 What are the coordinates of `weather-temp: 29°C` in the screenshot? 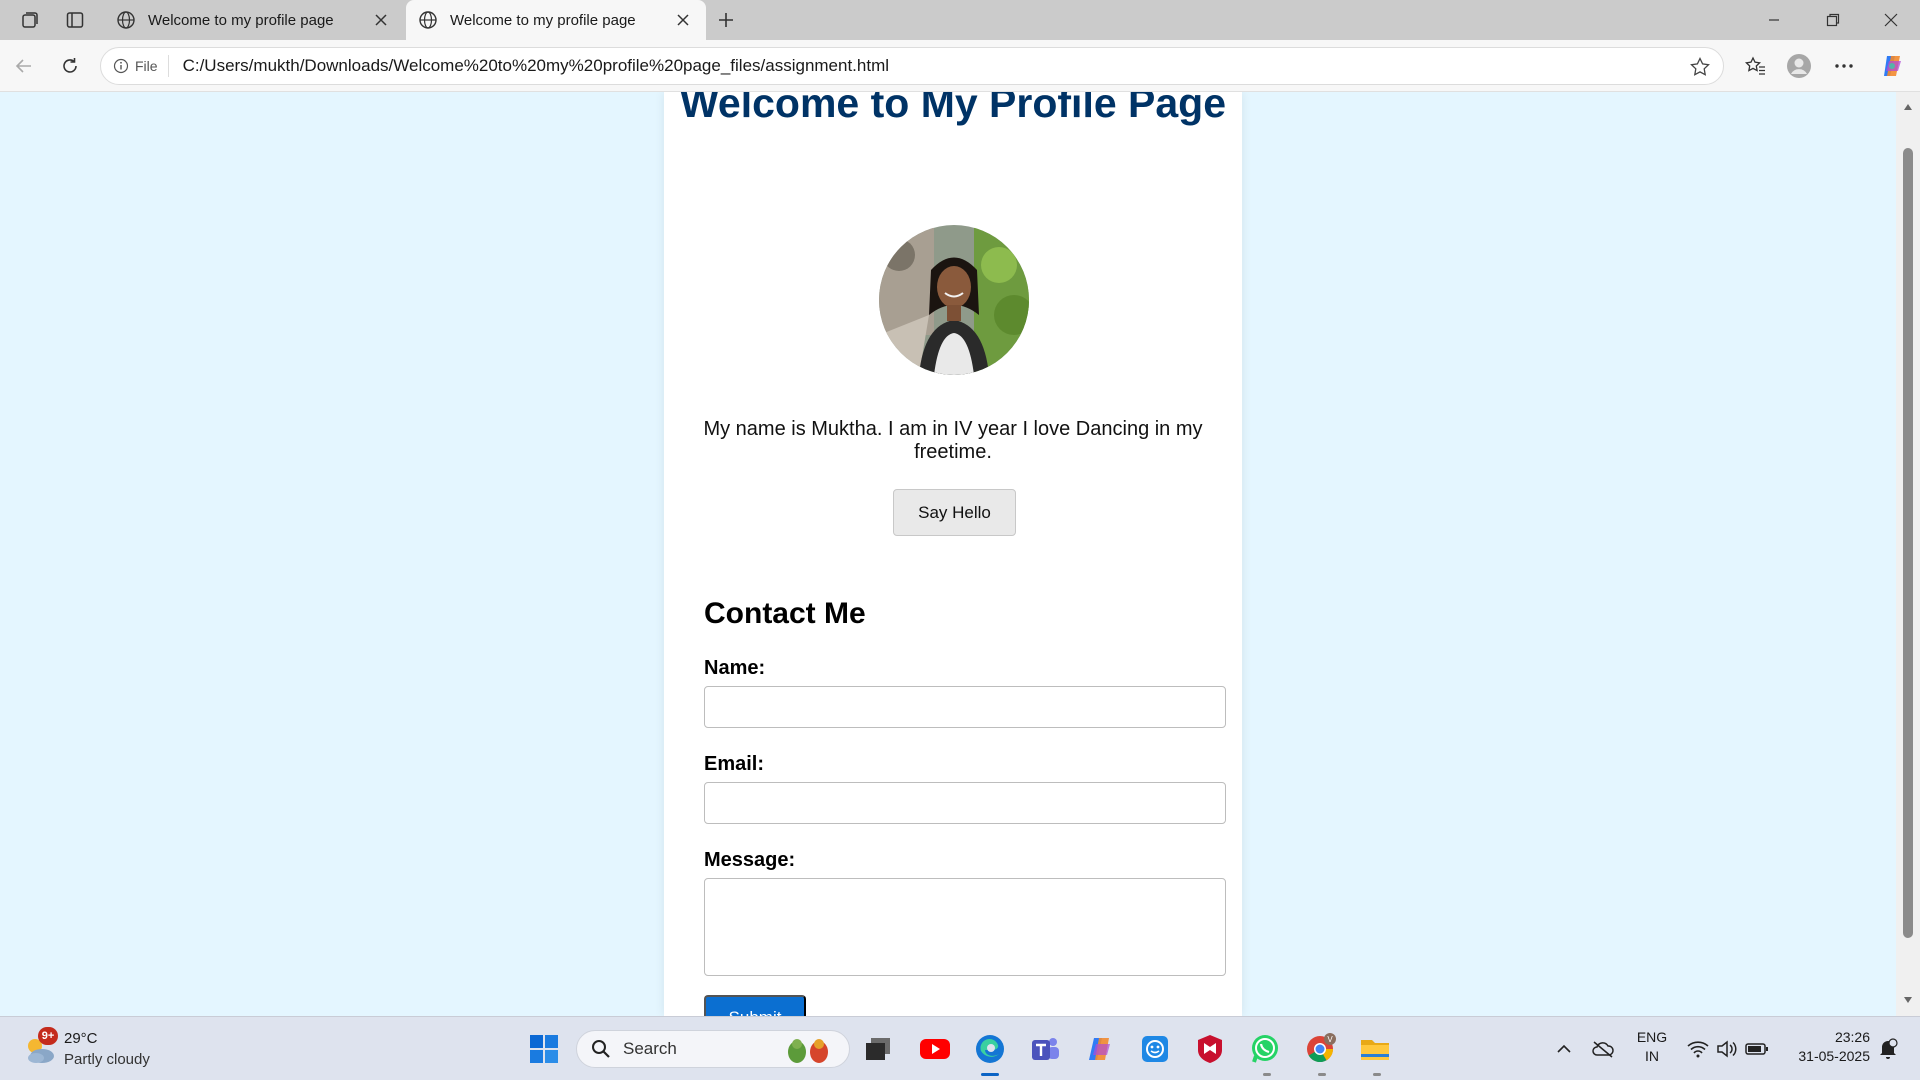 It's located at (81, 1038).